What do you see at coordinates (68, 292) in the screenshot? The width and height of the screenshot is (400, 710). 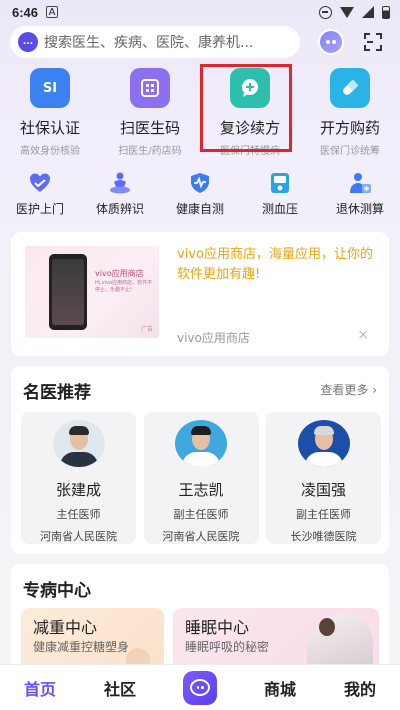 I see `phone-image-icon` at bounding box center [68, 292].